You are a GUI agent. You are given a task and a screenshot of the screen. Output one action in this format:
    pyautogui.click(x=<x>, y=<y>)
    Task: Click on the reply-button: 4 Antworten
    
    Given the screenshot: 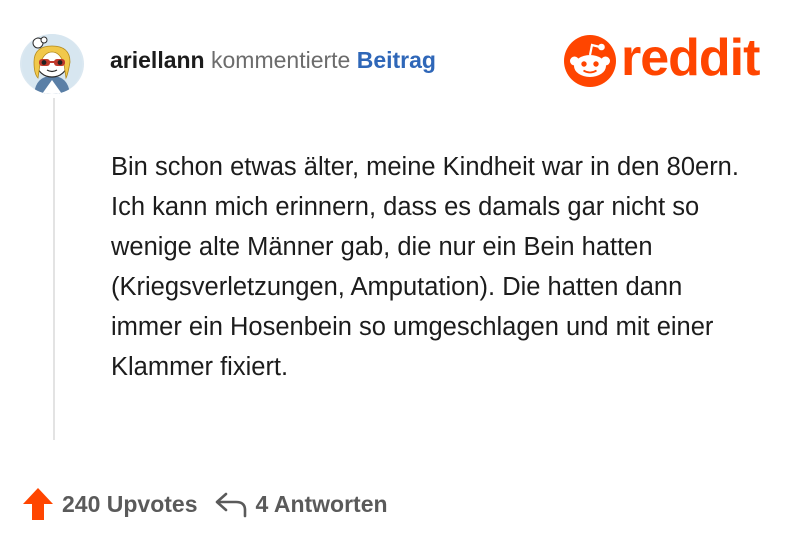 What is the action you would take?
    pyautogui.click(x=301, y=504)
    